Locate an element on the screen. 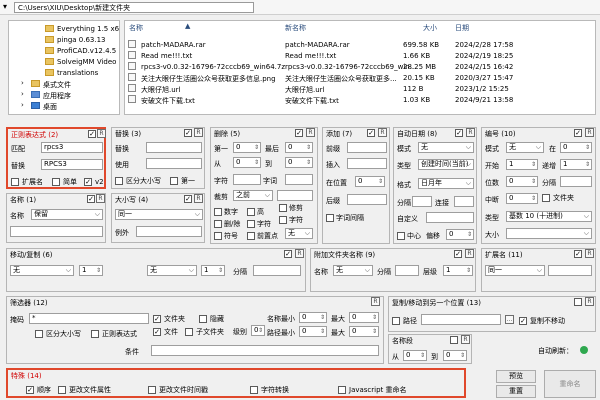 This screenshot has height=400, width=600. append-name-select: 无 is located at coordinates (353, 270).